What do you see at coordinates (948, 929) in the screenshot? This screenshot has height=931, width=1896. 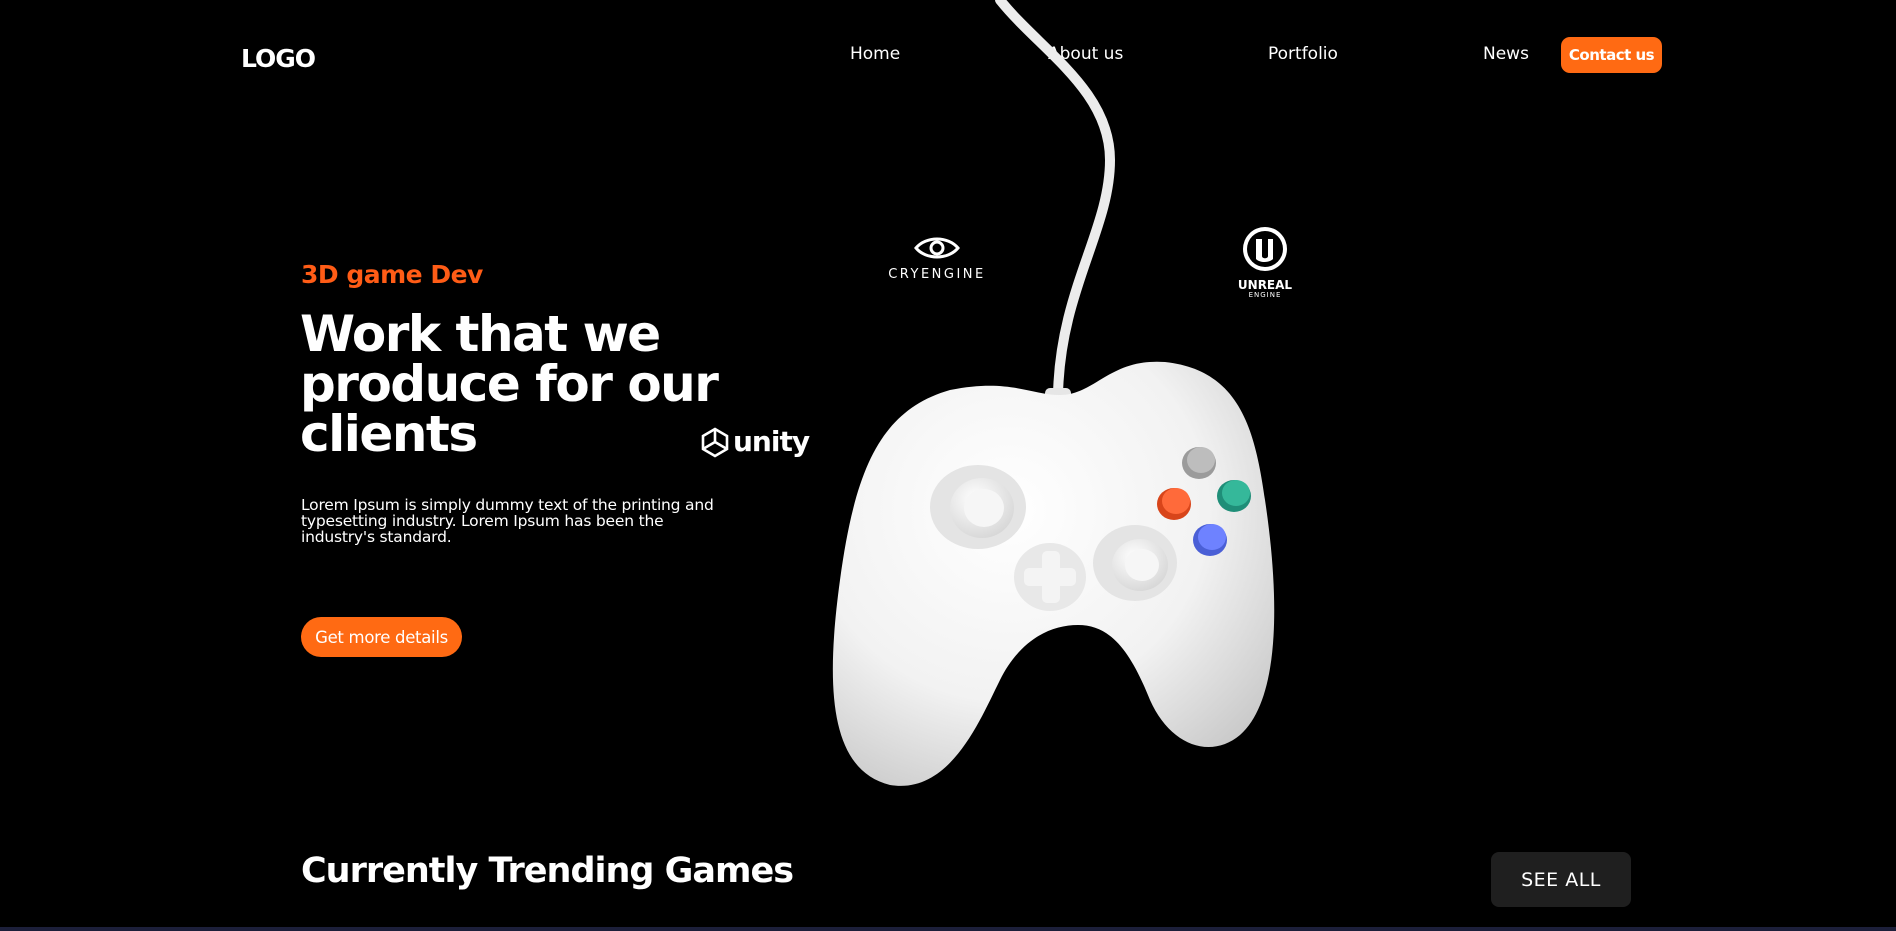 I see `bottom-divider` at bounding box center [948, 929].